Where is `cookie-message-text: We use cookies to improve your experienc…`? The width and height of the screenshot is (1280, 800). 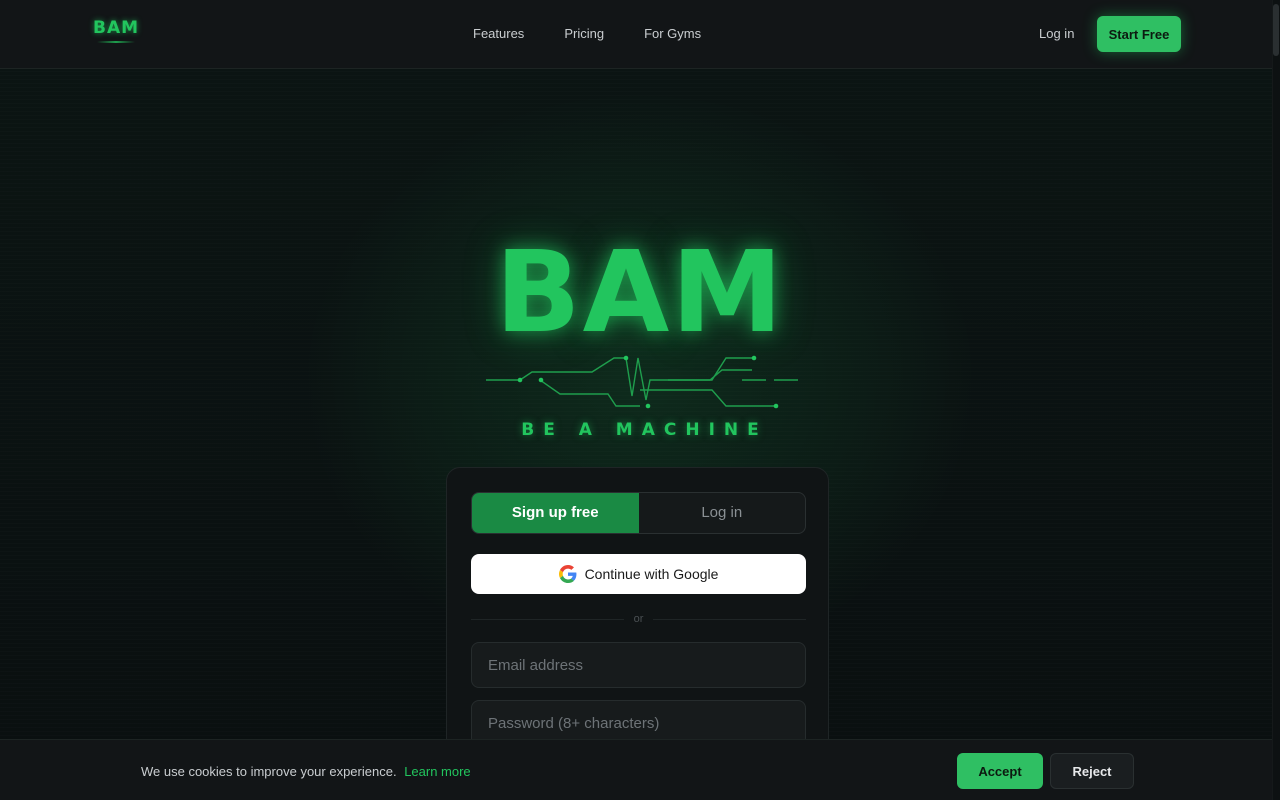
cookie-message-text: We use cookies to improve your experienc… is located at coordinates (269, 771).